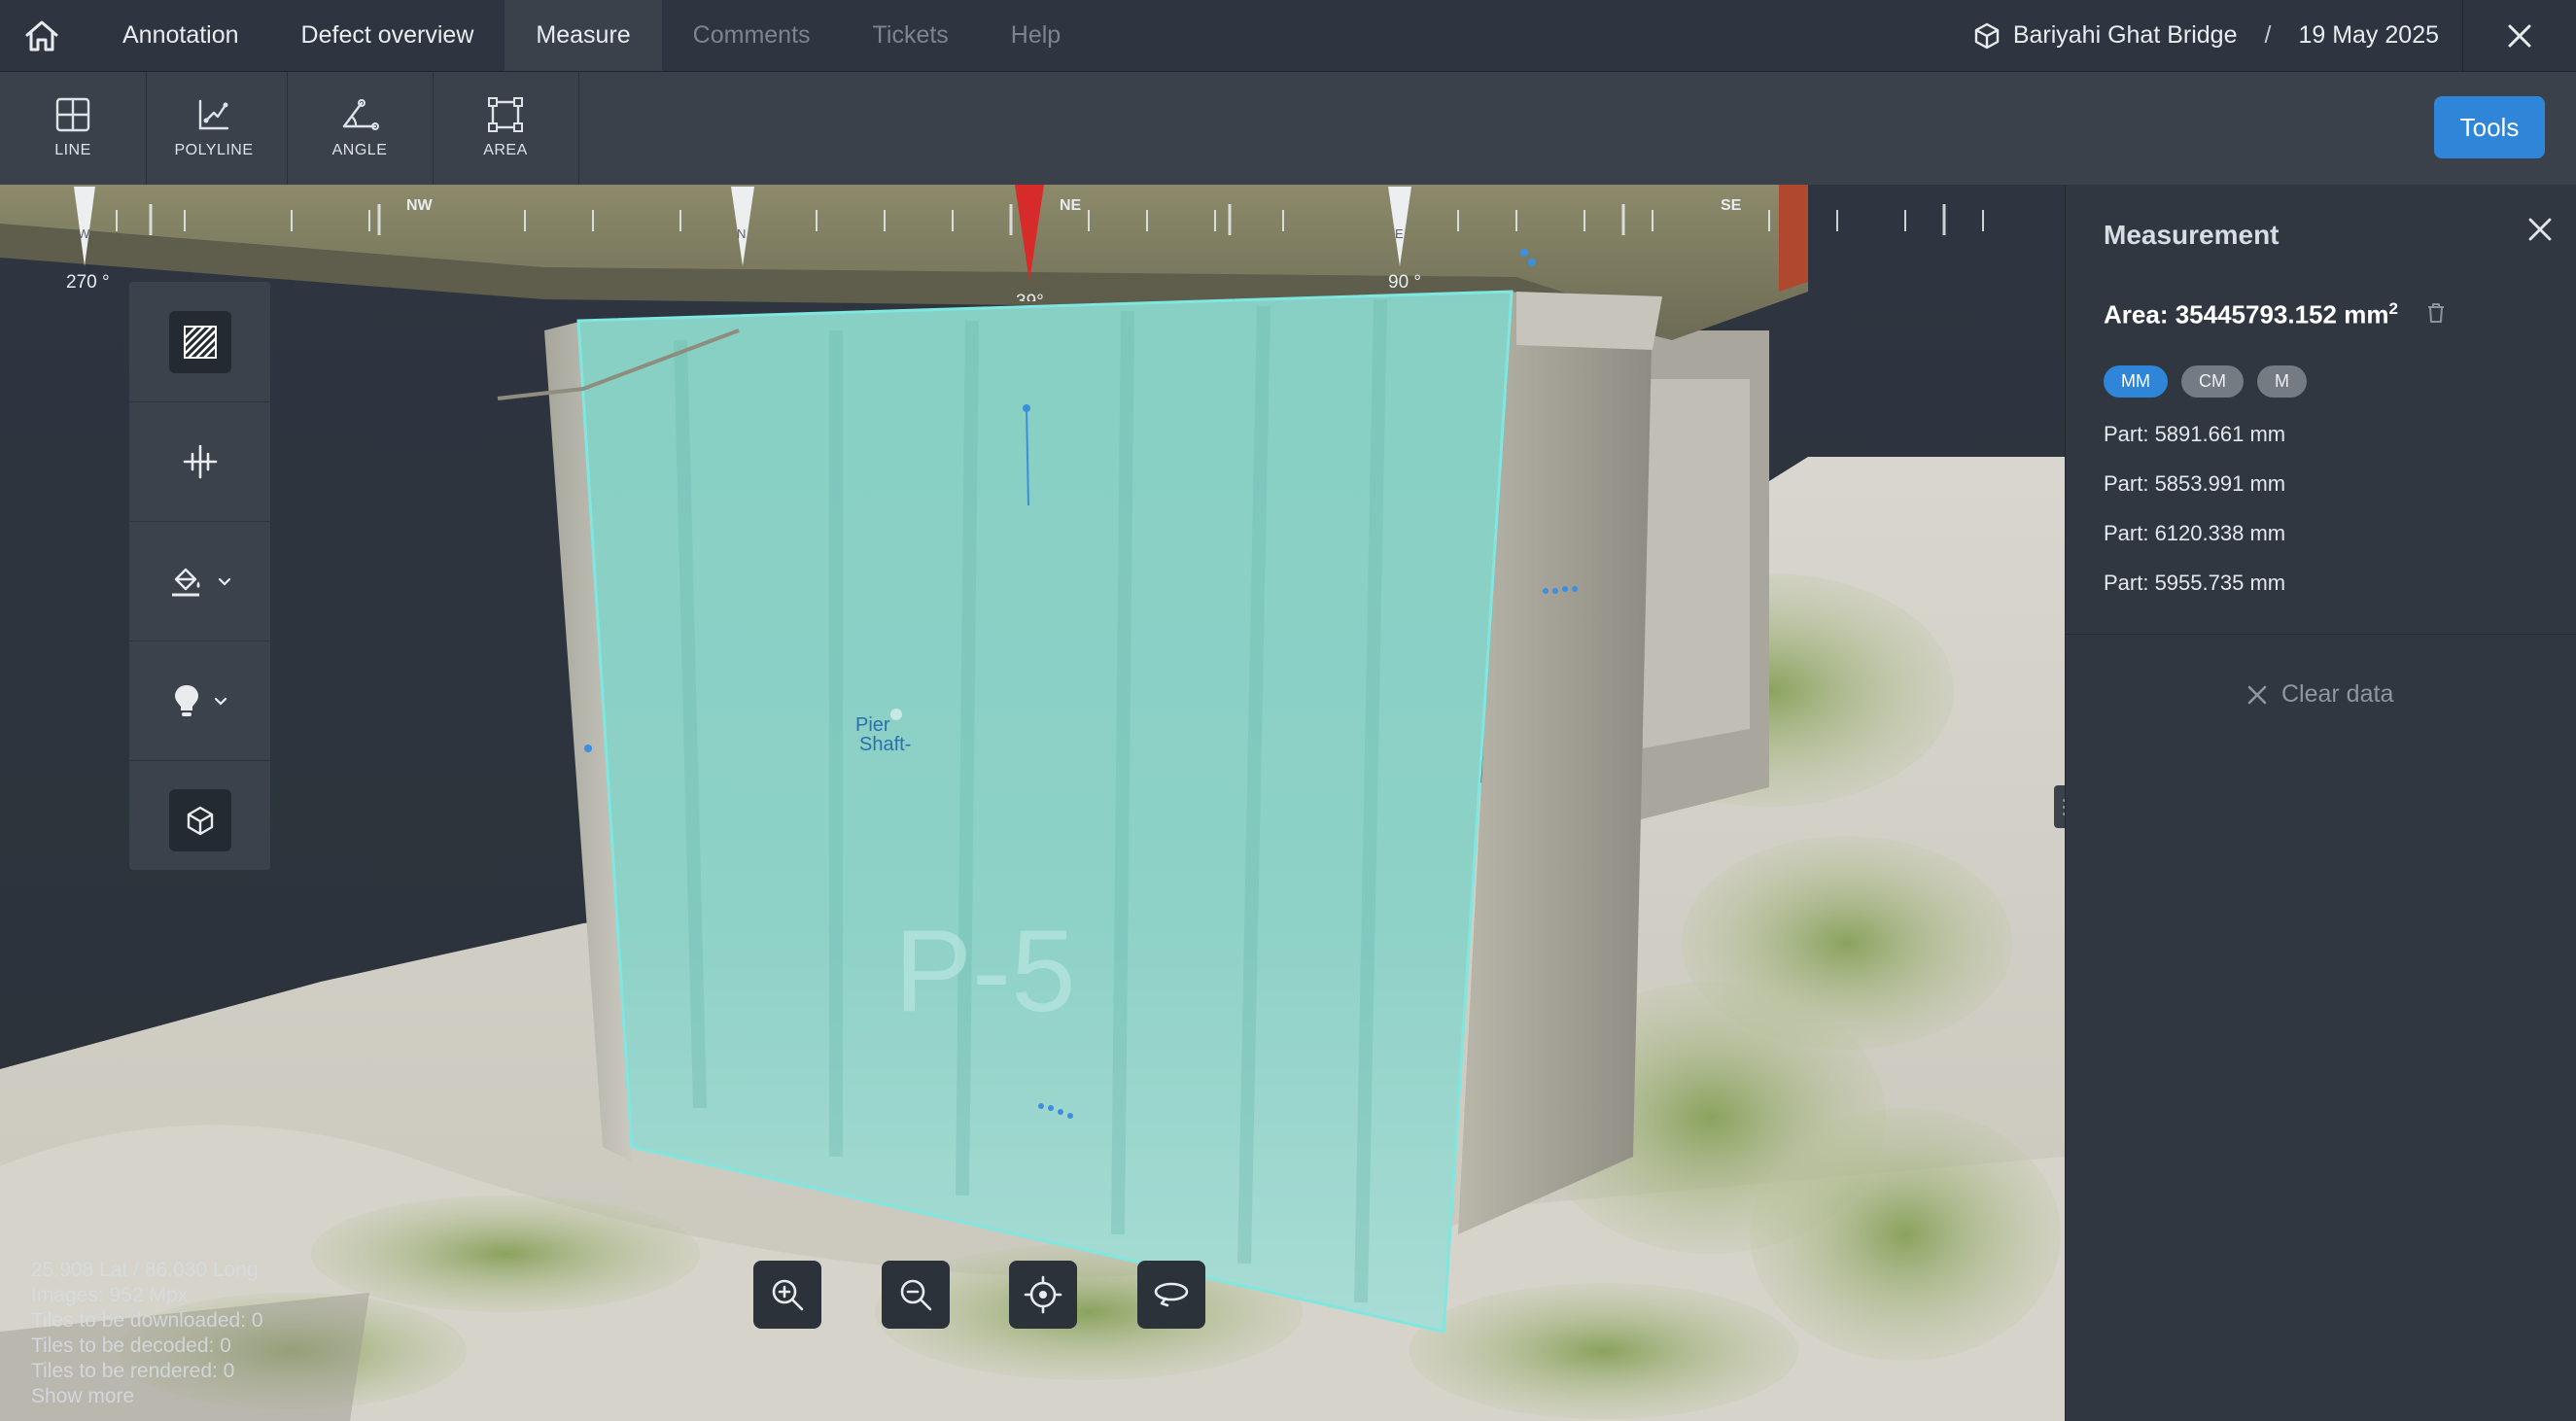 The image size is (2576, 1421). Describe the element at coordinates (110, 1295) in the screenshot. I see `stats-images: Images: 952 Mpx` at that location.